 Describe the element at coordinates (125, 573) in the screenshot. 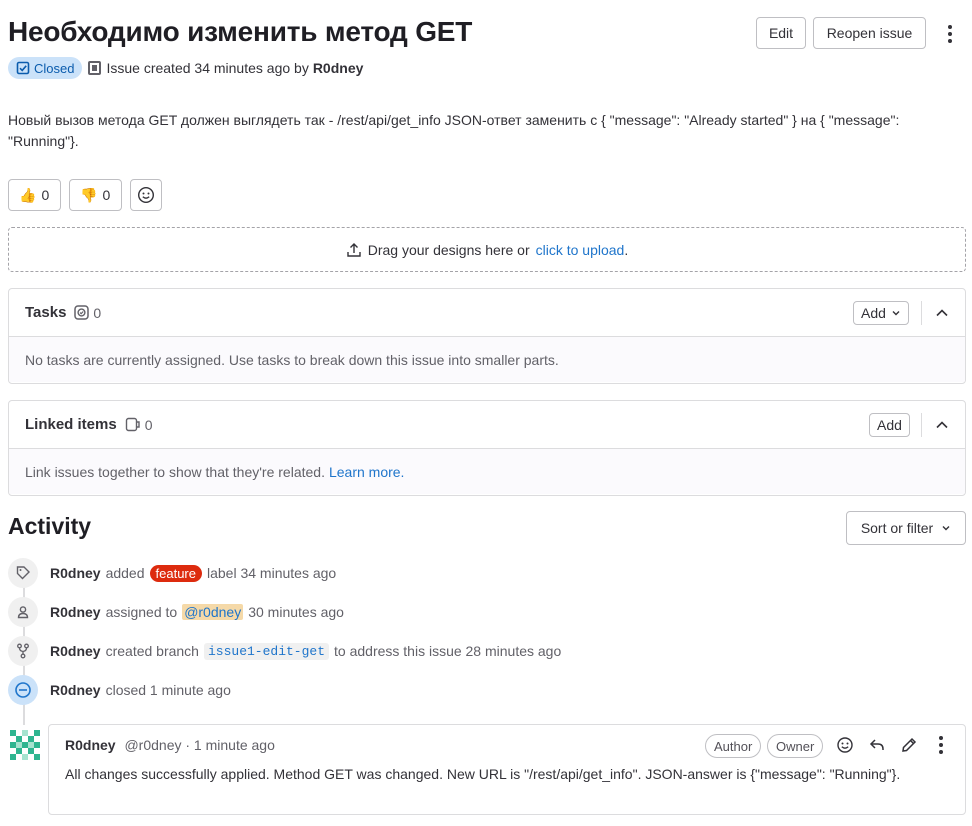

I see `event-text: added` at that location.